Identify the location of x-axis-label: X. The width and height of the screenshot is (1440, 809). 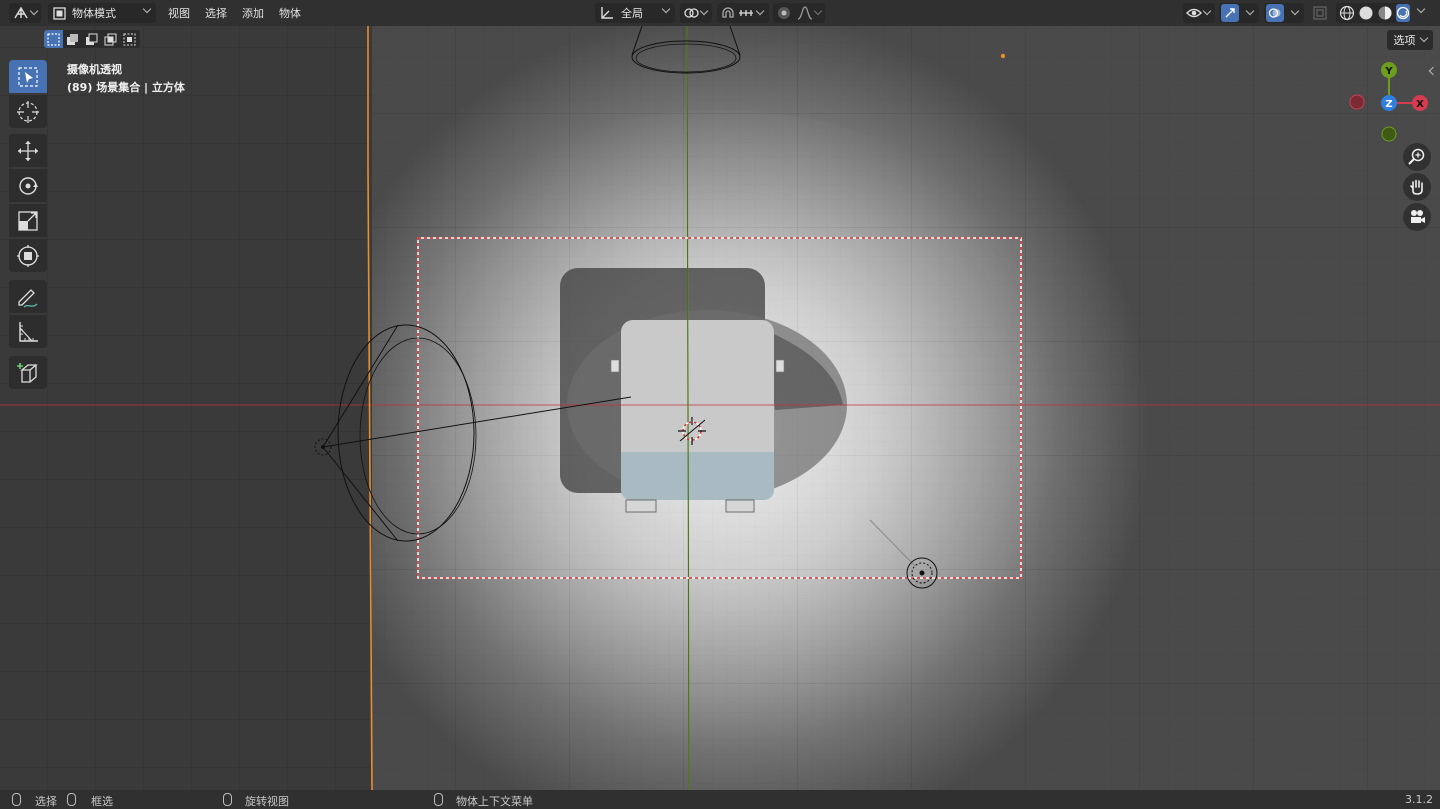
(1420, 104).